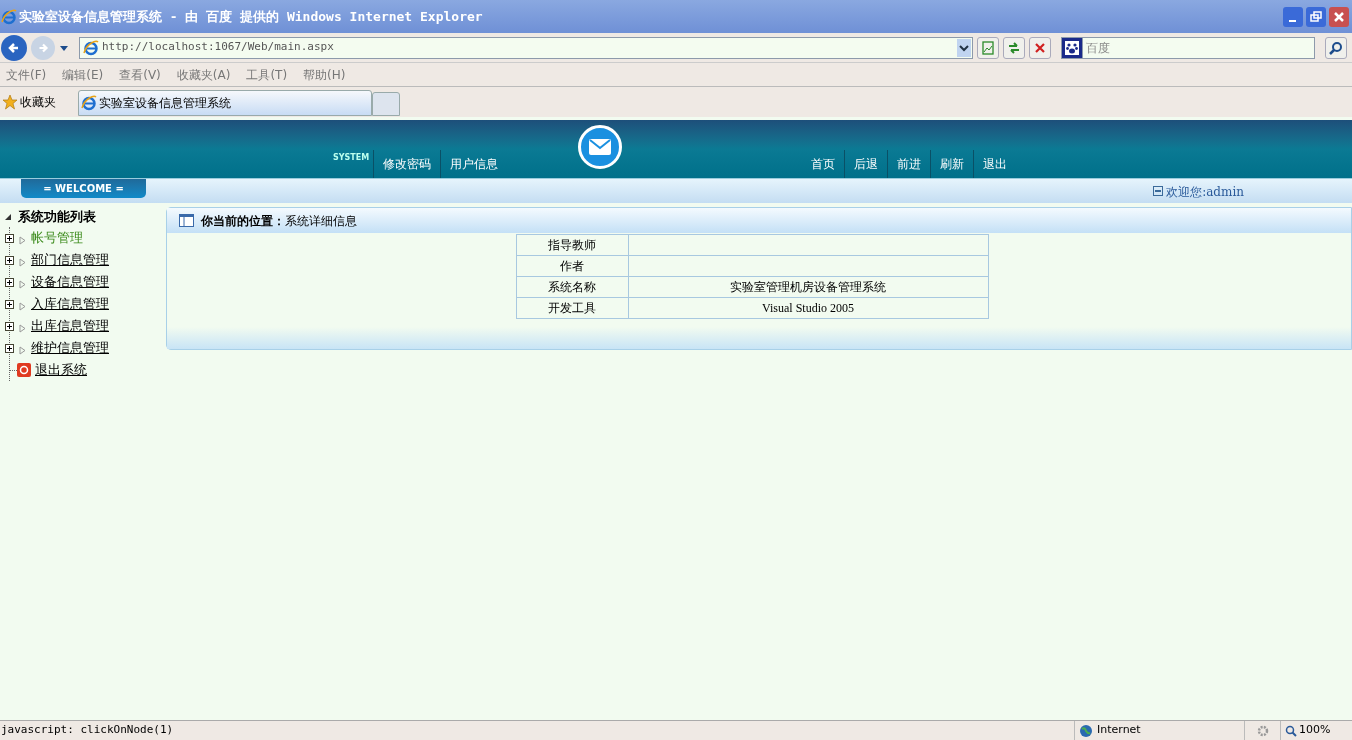 The height and width of the screenshot is (740, 1352). I want to click on browser-logo-icon, so click(9, 16).